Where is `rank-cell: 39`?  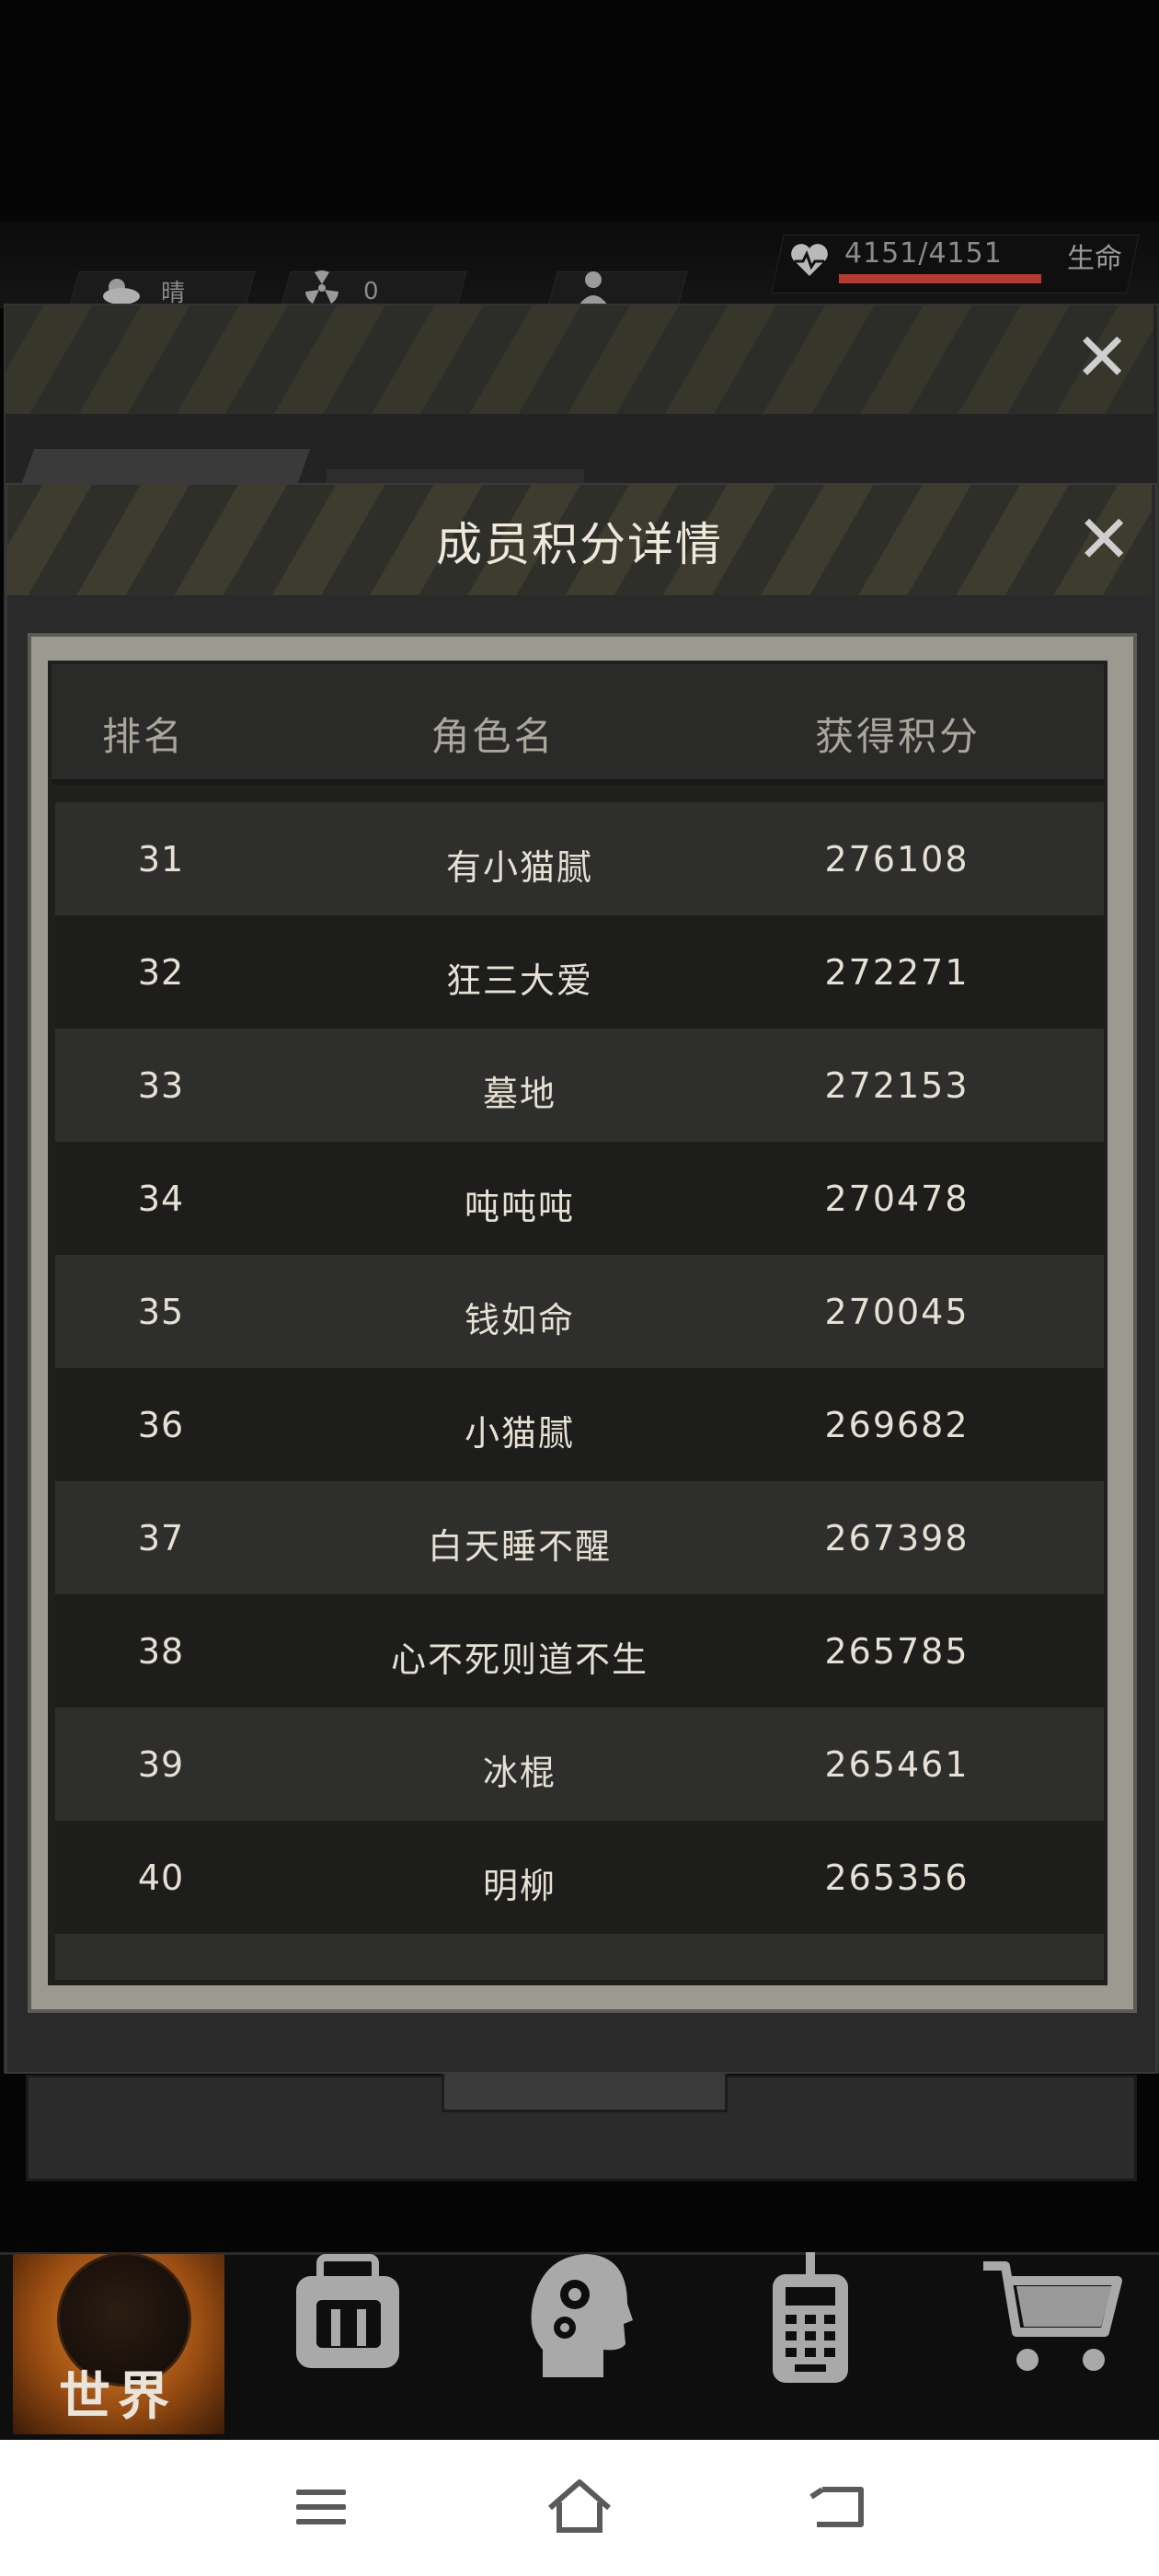 rank-cell: 39 is located at coordinates (161, 1764).